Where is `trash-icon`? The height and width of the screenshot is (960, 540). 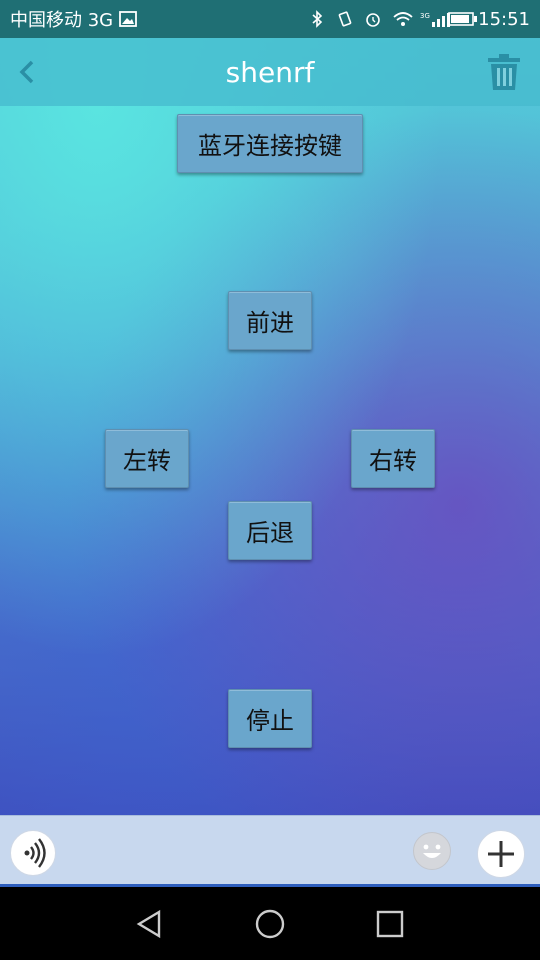 trash-icon is located at coordinates (504, 72).